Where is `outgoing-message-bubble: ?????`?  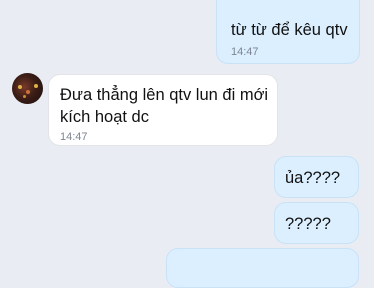
outgoing-message-bubble: ????? is located at coordinates (316, 223).